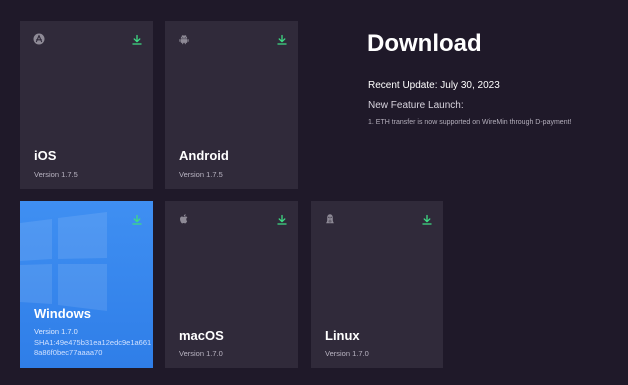 The height and width of the screenshot is (385, 628). Describe the element at coordinates (39, 39) in the screenshot. I see `app-store-icon` at that location.